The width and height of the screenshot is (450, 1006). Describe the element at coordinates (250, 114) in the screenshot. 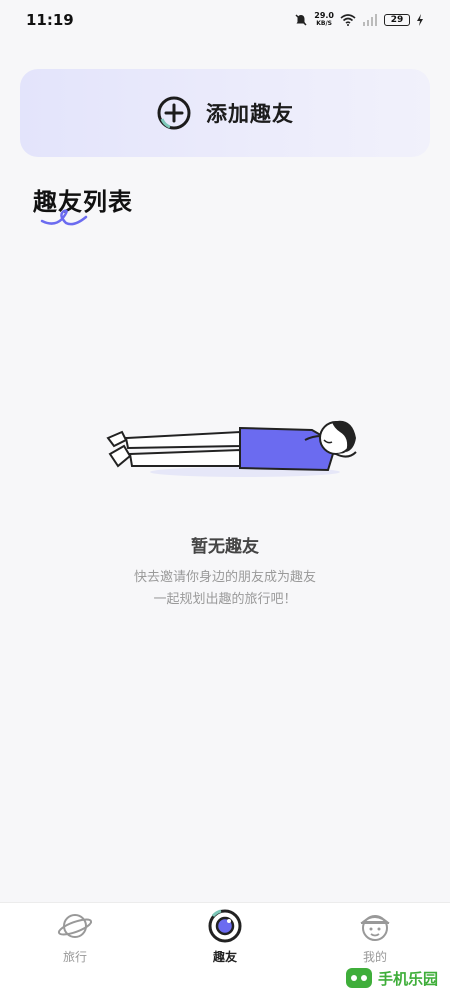

I see `add-friend-label: 添加趣友` at that location.